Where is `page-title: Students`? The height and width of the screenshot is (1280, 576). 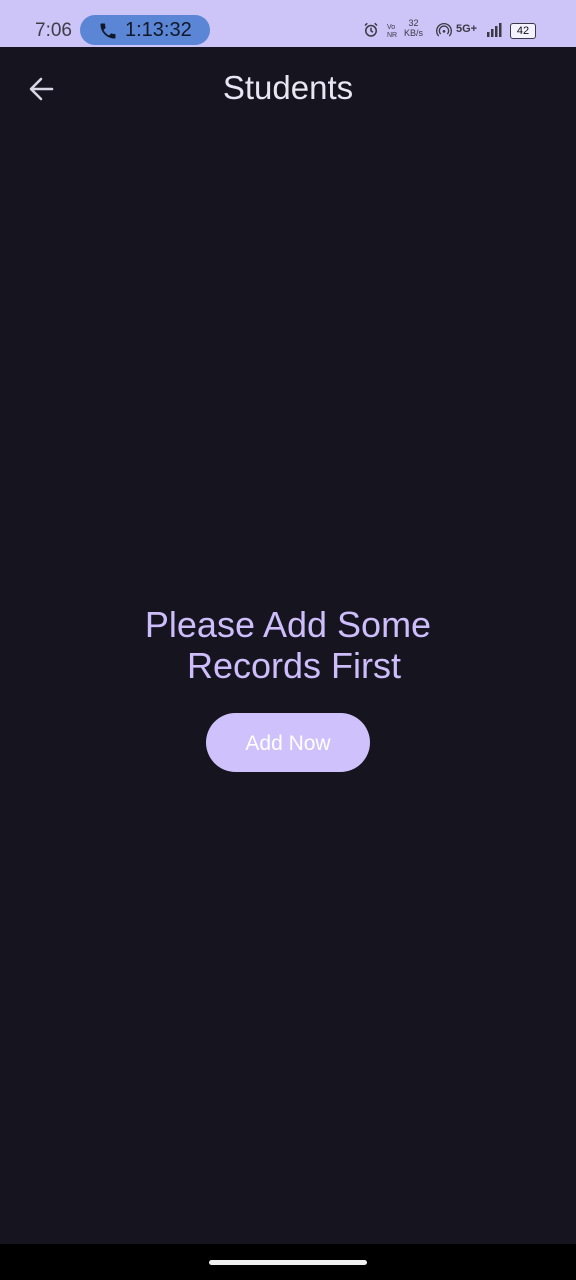 page-title: Students is located at coordinates (288, 87).